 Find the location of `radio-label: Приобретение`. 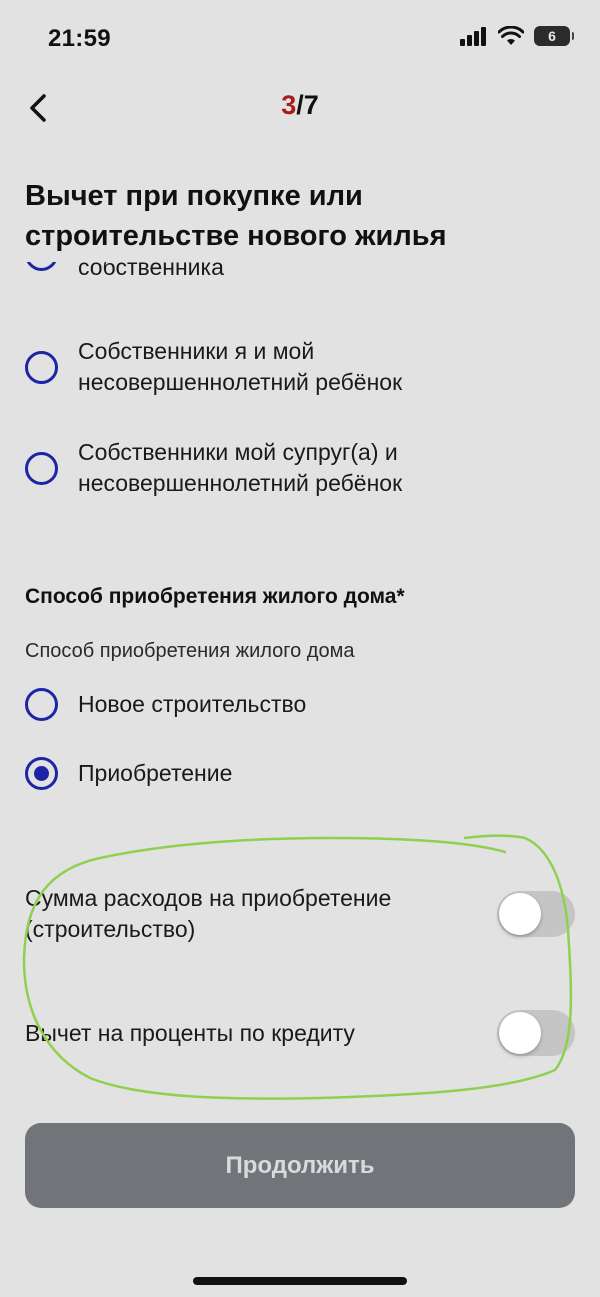

radio-label: Приобретение is located at coordinates (155, 773).